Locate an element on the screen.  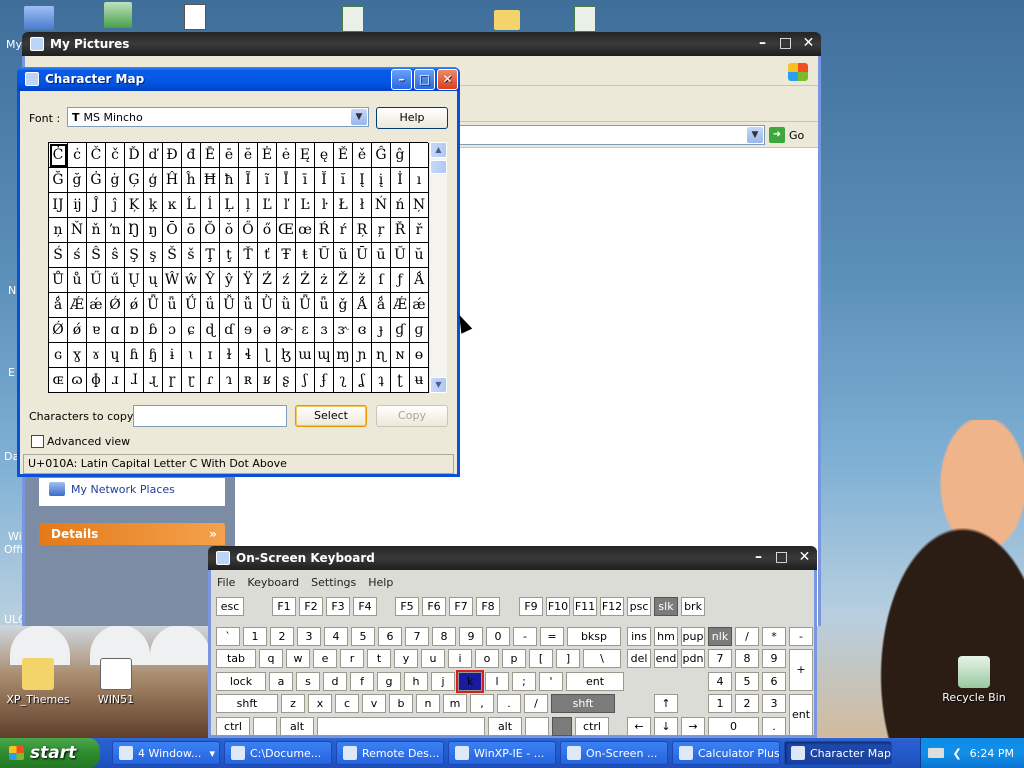
osk-key: o is located at coordinates (487, 658).